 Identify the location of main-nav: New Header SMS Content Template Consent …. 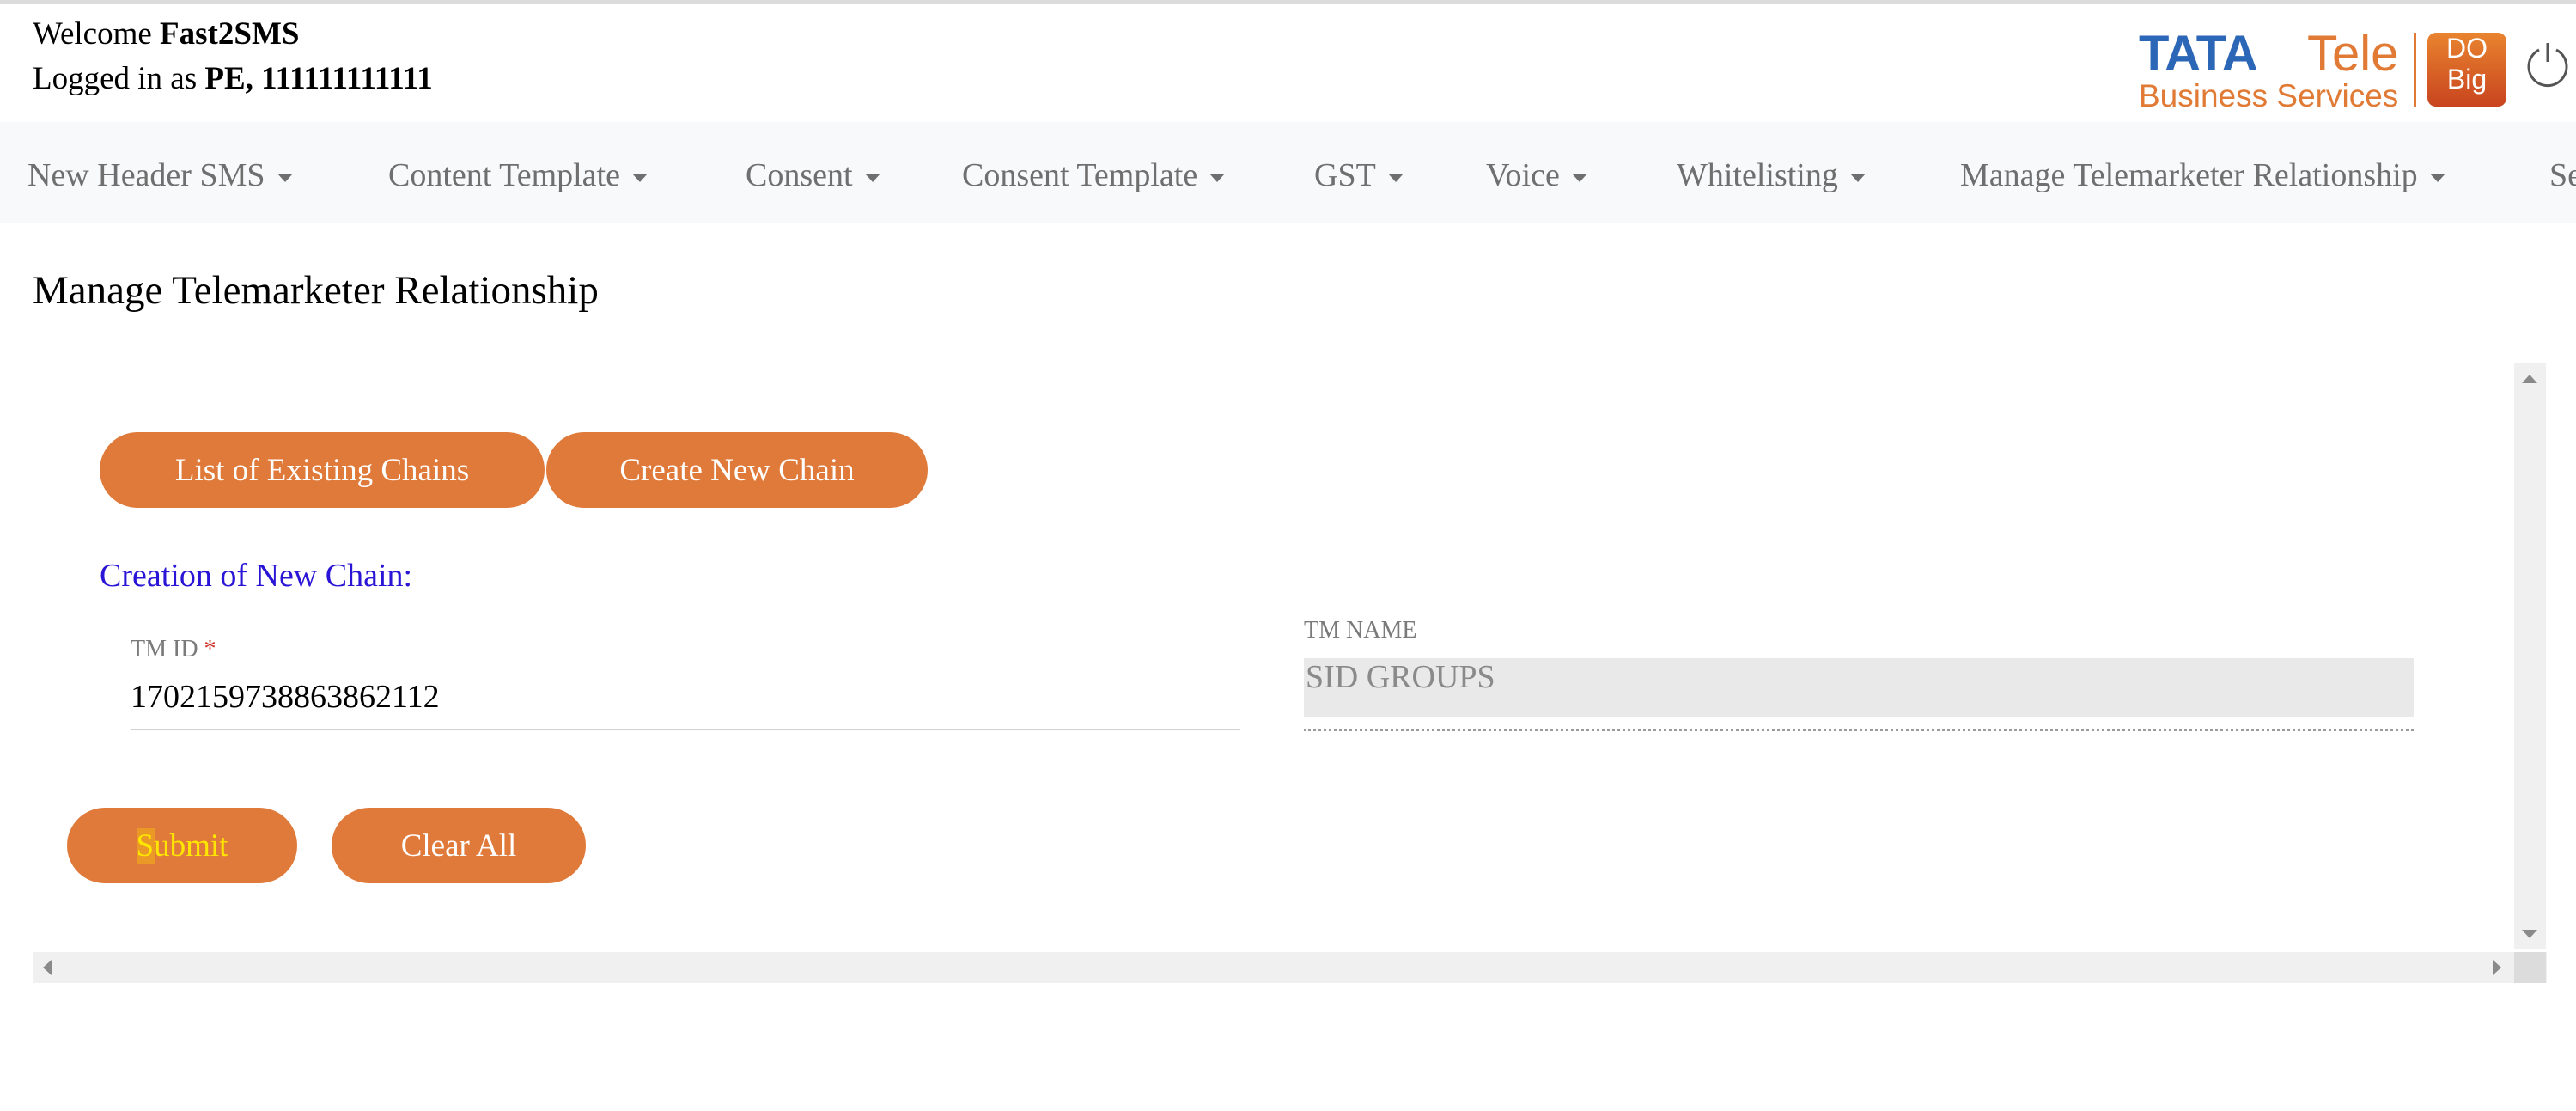
(1288, 173).